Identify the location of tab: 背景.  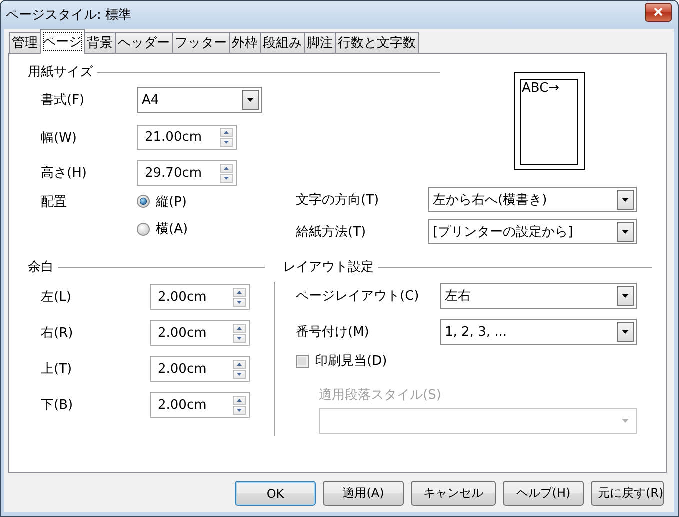
(100, 42).